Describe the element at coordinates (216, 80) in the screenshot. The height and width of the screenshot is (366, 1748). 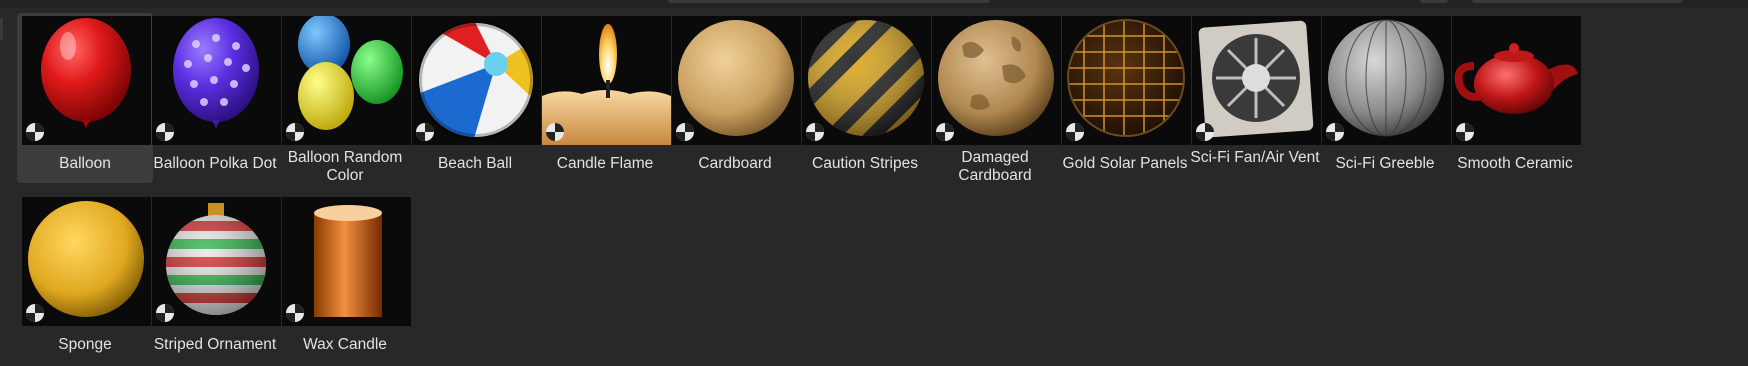
I see `balloon-polka-dot-thumbnail` at that location.